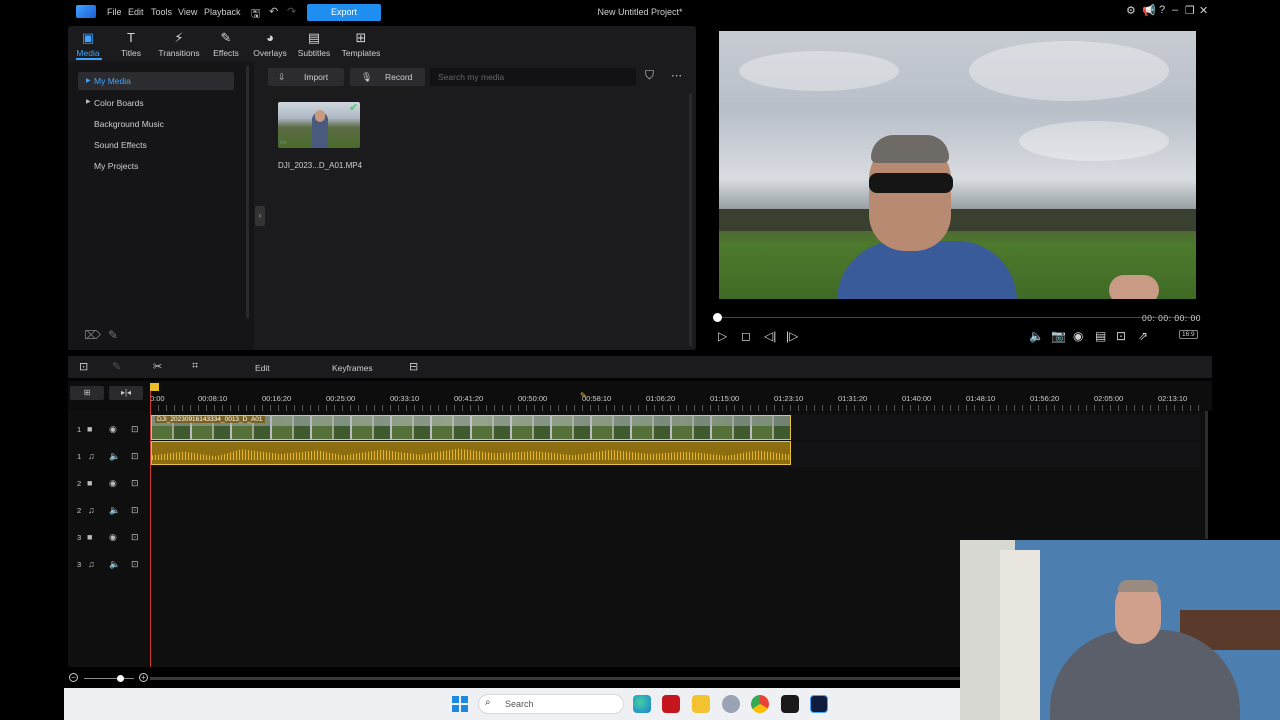 Image resolution: width=1280 pixels, height=720 pixels. I want to click on help-icon: ?, so click(1162, 10).